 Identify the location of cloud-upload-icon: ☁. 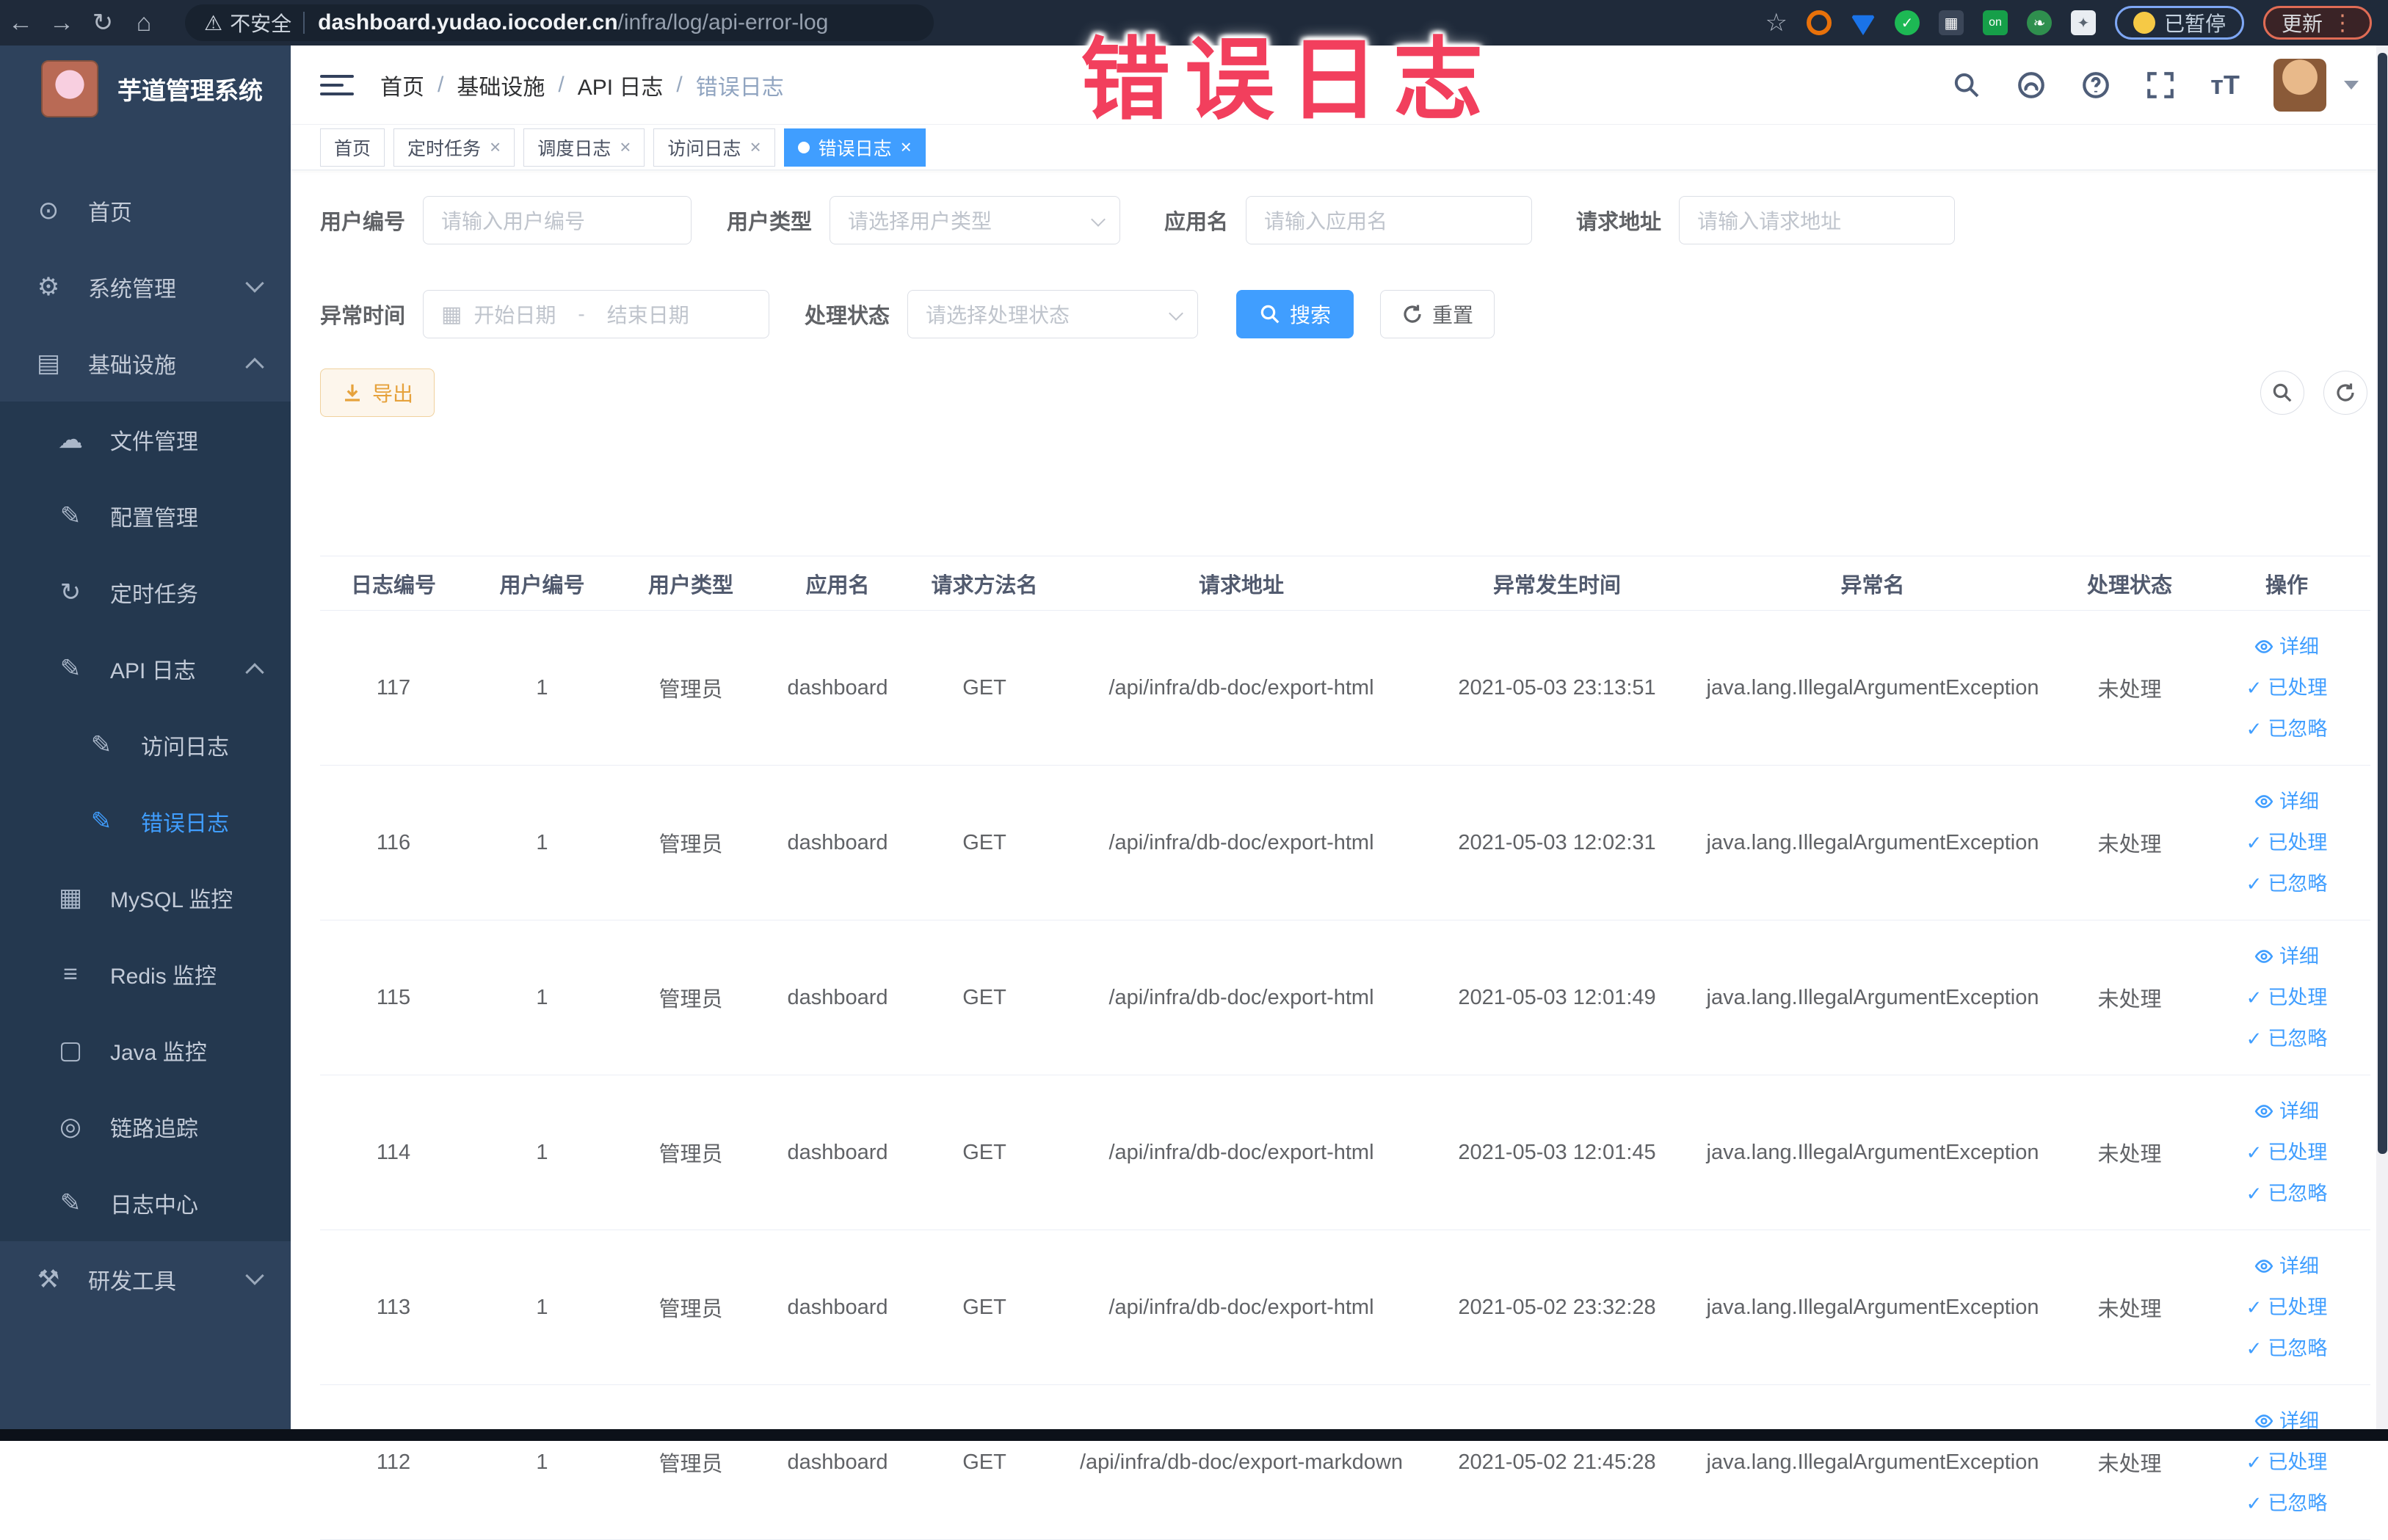
(70, 439).